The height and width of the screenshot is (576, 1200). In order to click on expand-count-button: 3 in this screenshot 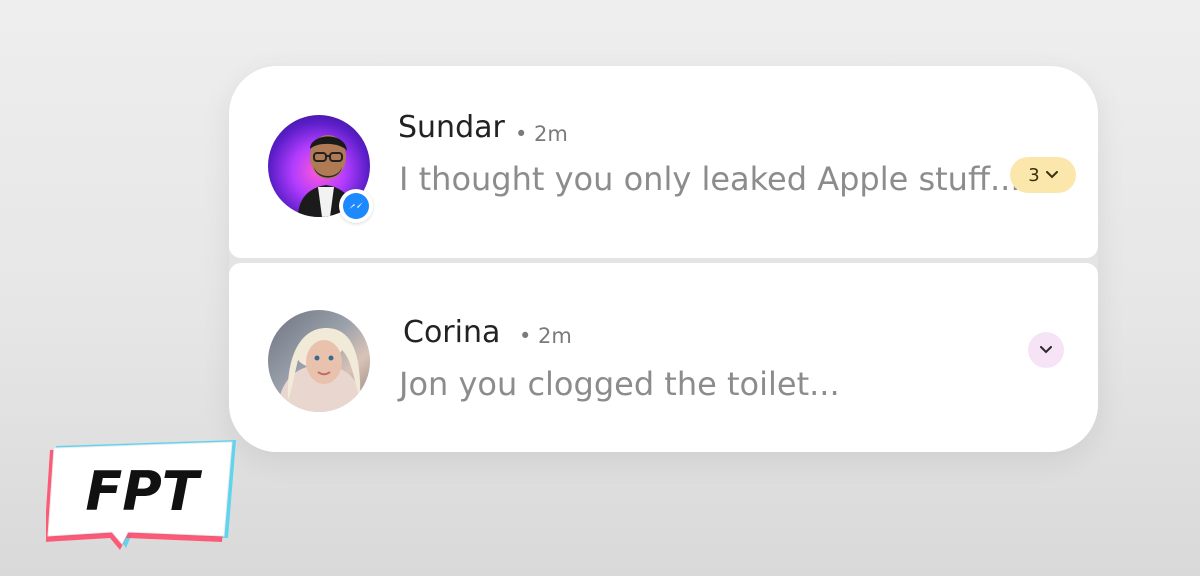, I will do `click(1043, 175)`.